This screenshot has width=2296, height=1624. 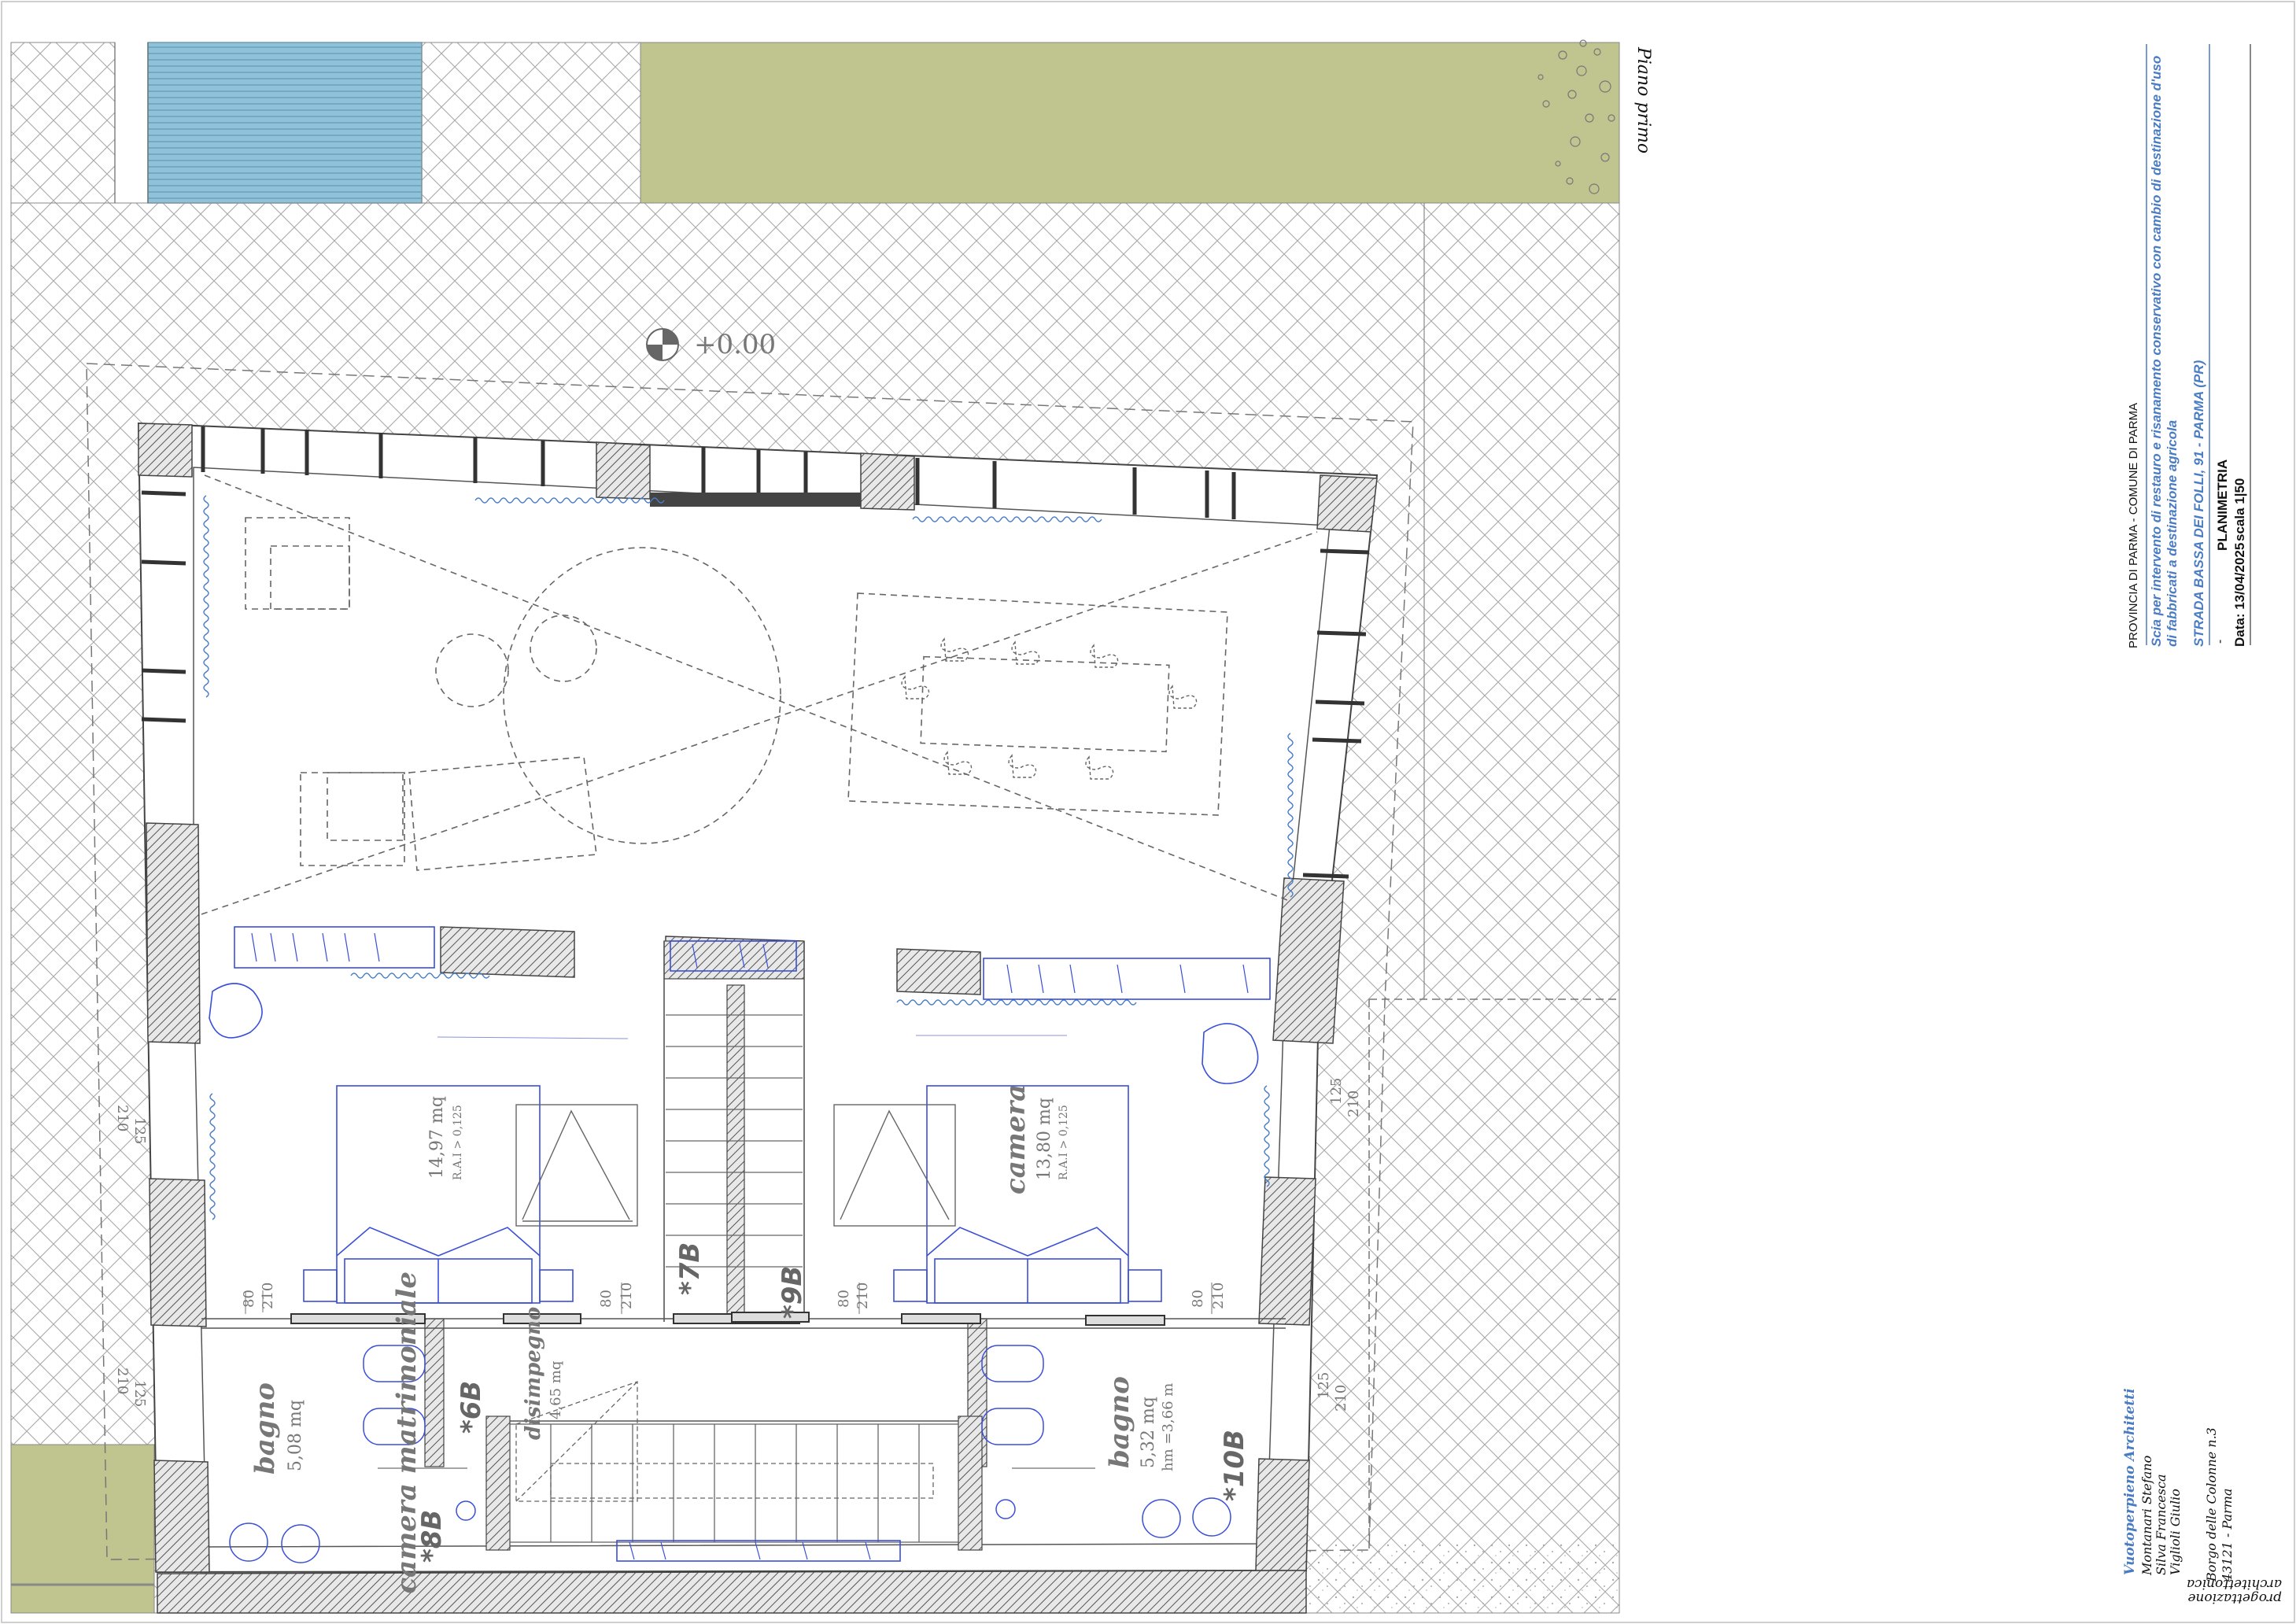 What do you see at coordinates (1130, 123) in the screenshot?
I see `lawn-top` at bounding box center [1130, 123].